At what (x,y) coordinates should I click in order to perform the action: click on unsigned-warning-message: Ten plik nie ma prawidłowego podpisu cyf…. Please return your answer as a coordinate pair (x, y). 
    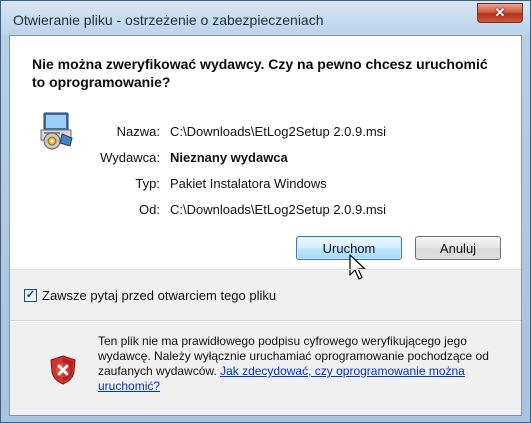
    Looking at the image, I should click on (298, 364).